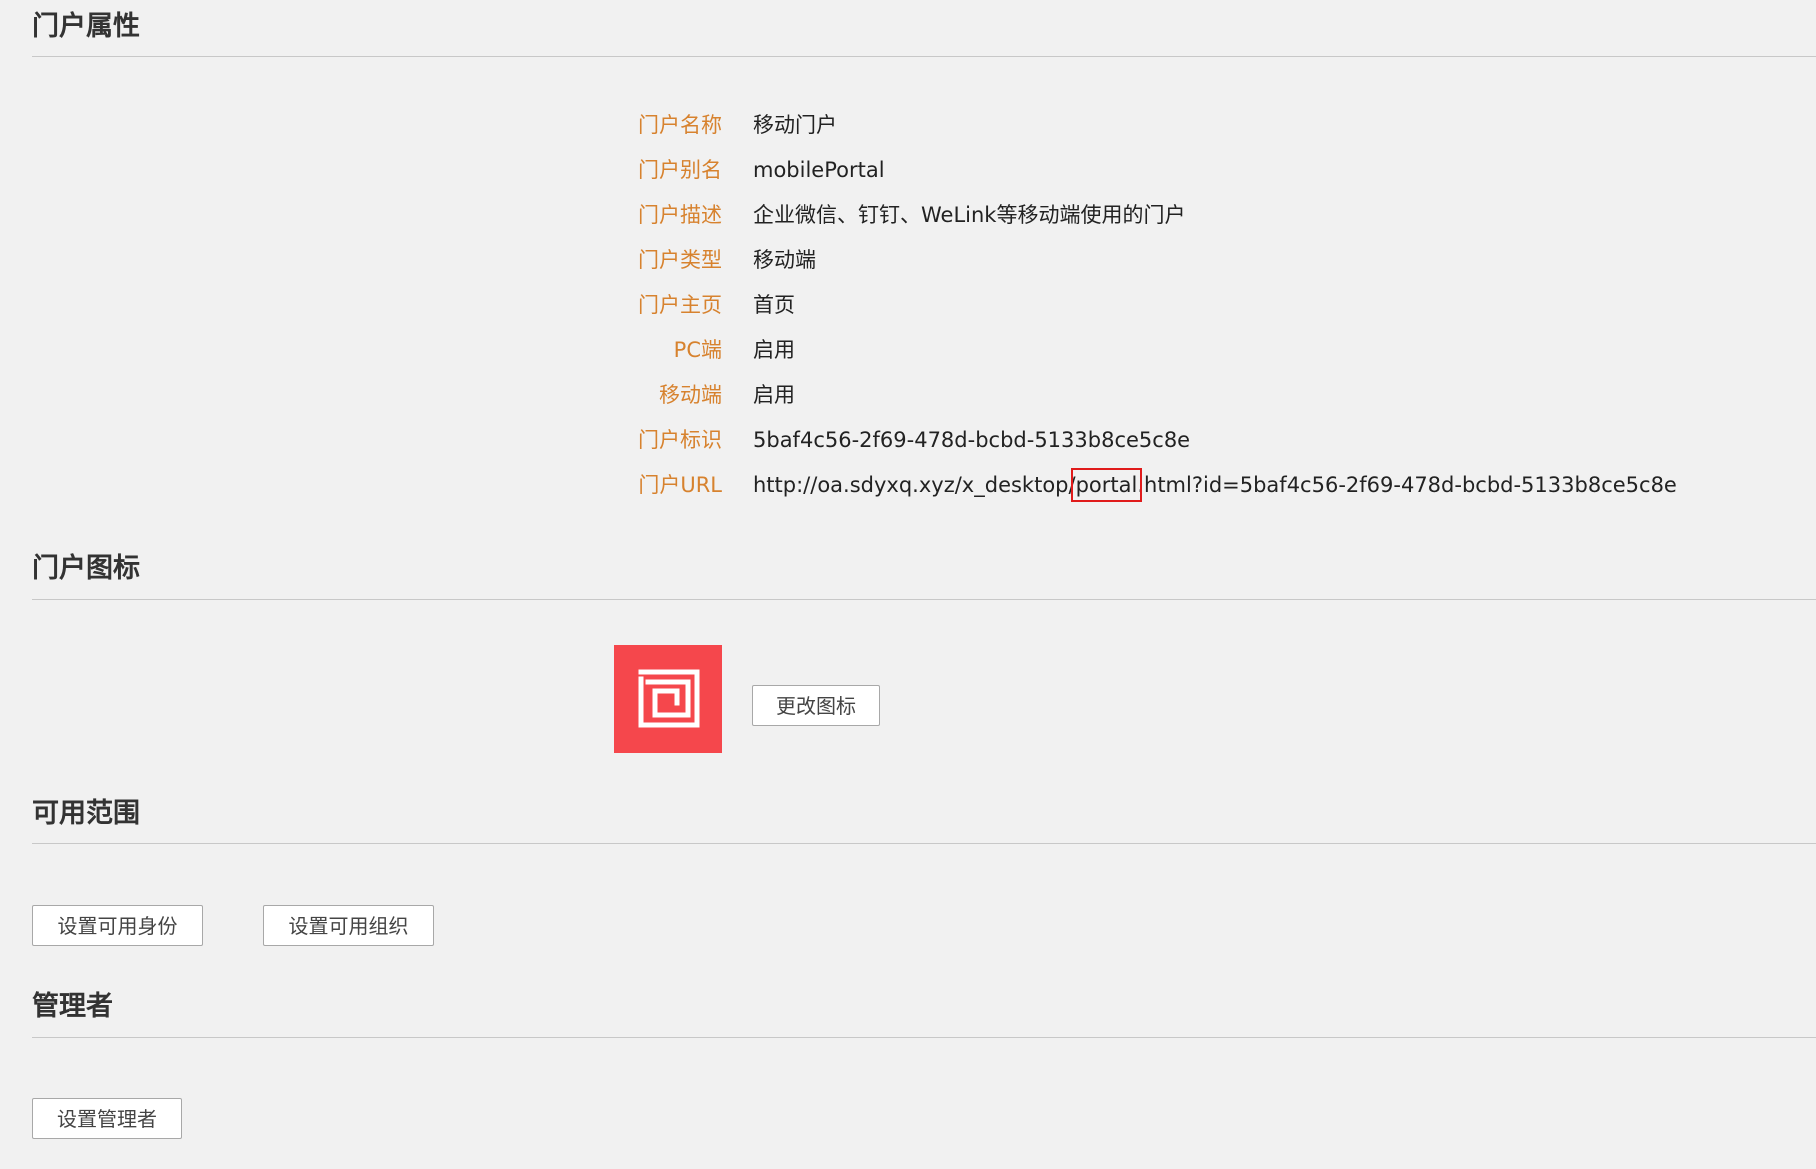 The width and height of the screenshot is (1816, 1169). What do you see at coordinates (117, 925) in the screenshot?
I see `set-available-identity-button: 设置可用身份` at bounding box center [117, 925].